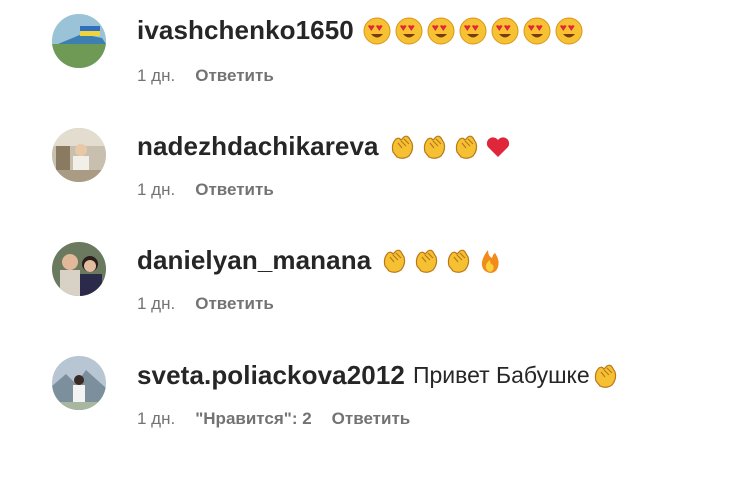 Image resolution: width=750 pixels, height=481 pixels. Describe the element at coordinates (501, 375) in the screenshot. I see `comment-text: Привет Бабушке` at that location.